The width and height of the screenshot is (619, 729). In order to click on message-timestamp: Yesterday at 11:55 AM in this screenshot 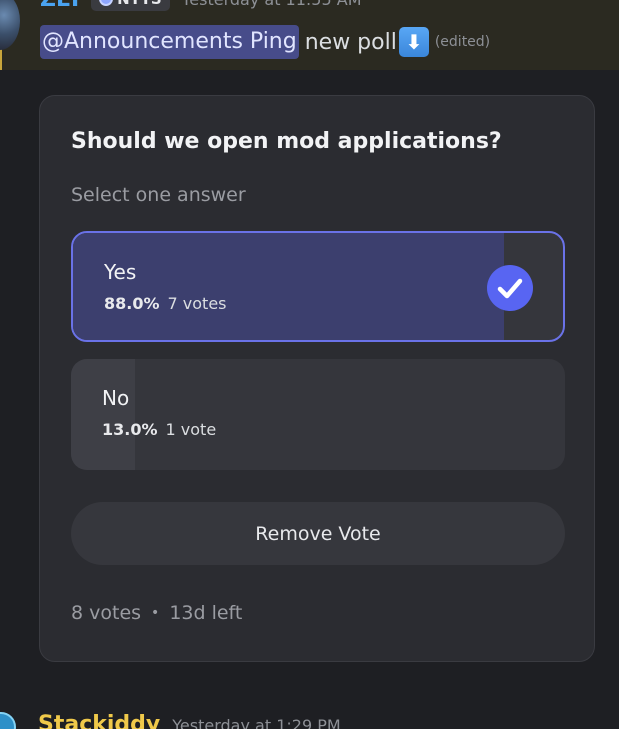, I will do `click(272, 4)`.